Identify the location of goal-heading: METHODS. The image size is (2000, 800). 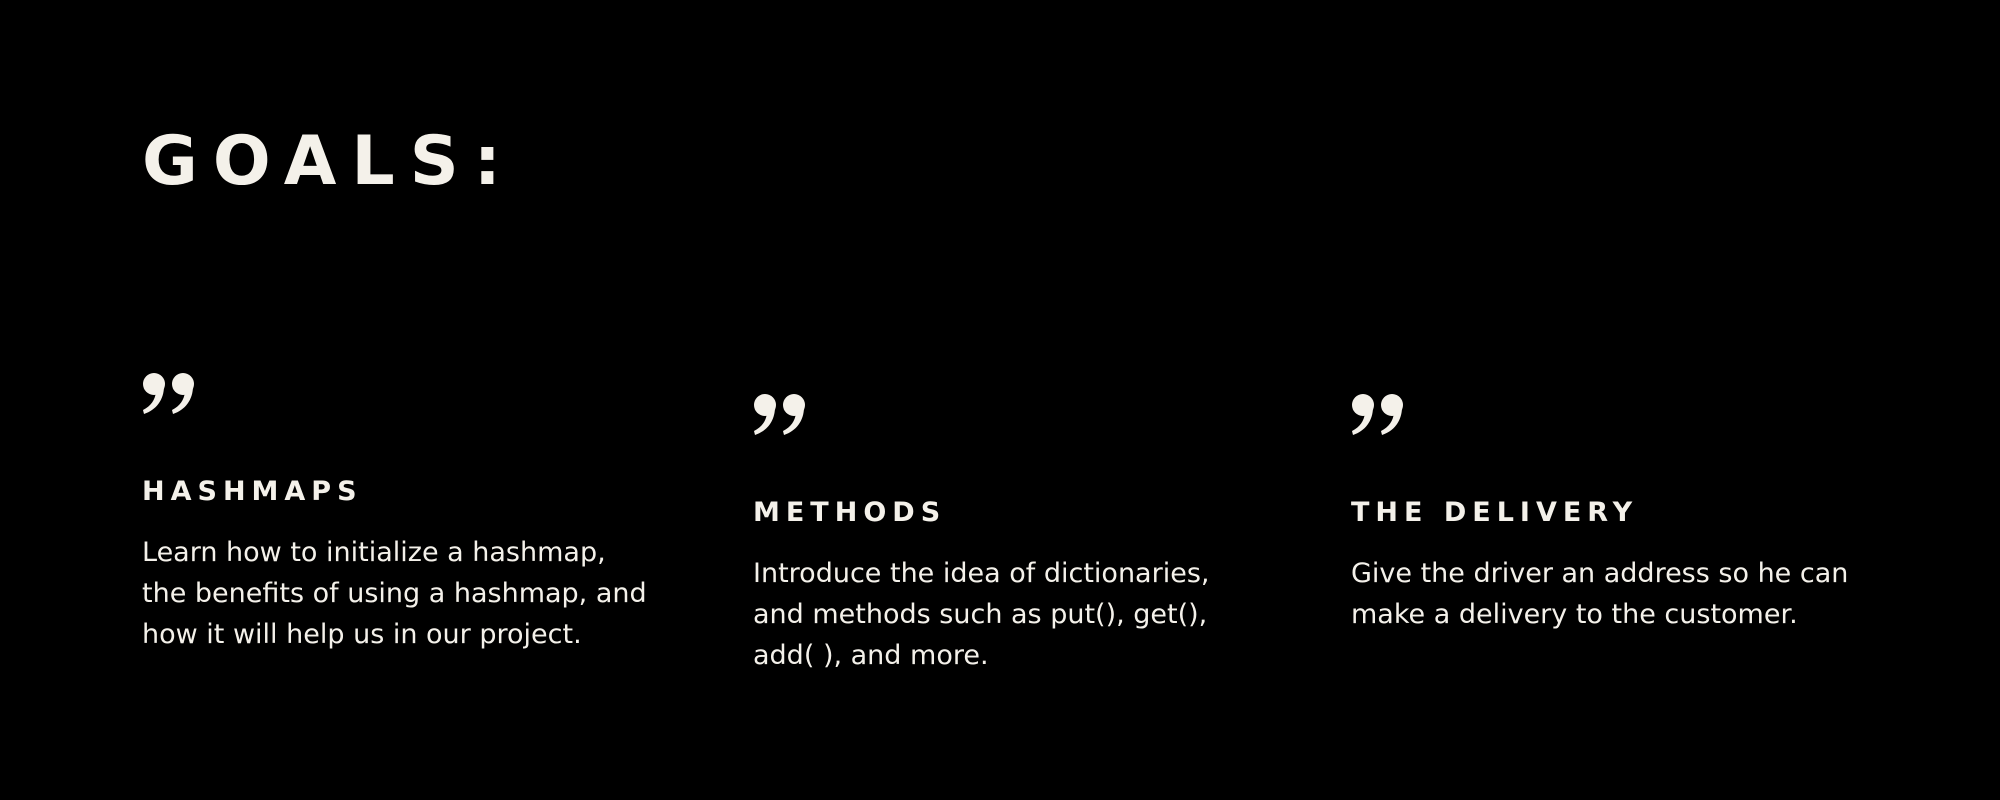
(850, 512).